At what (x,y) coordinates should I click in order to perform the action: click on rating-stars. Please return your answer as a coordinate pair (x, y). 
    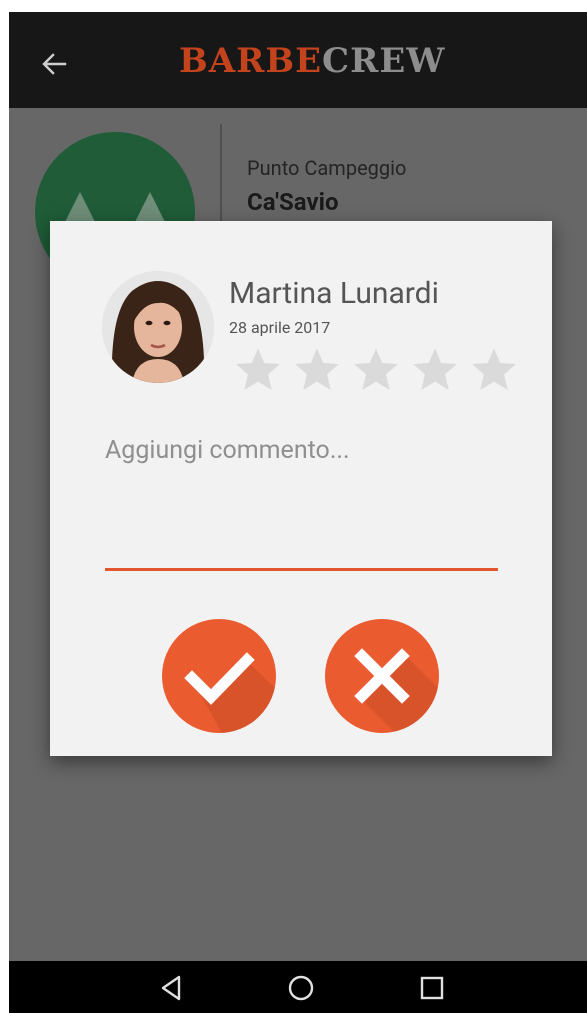
    Looking at the image, I should click on (380, 371).